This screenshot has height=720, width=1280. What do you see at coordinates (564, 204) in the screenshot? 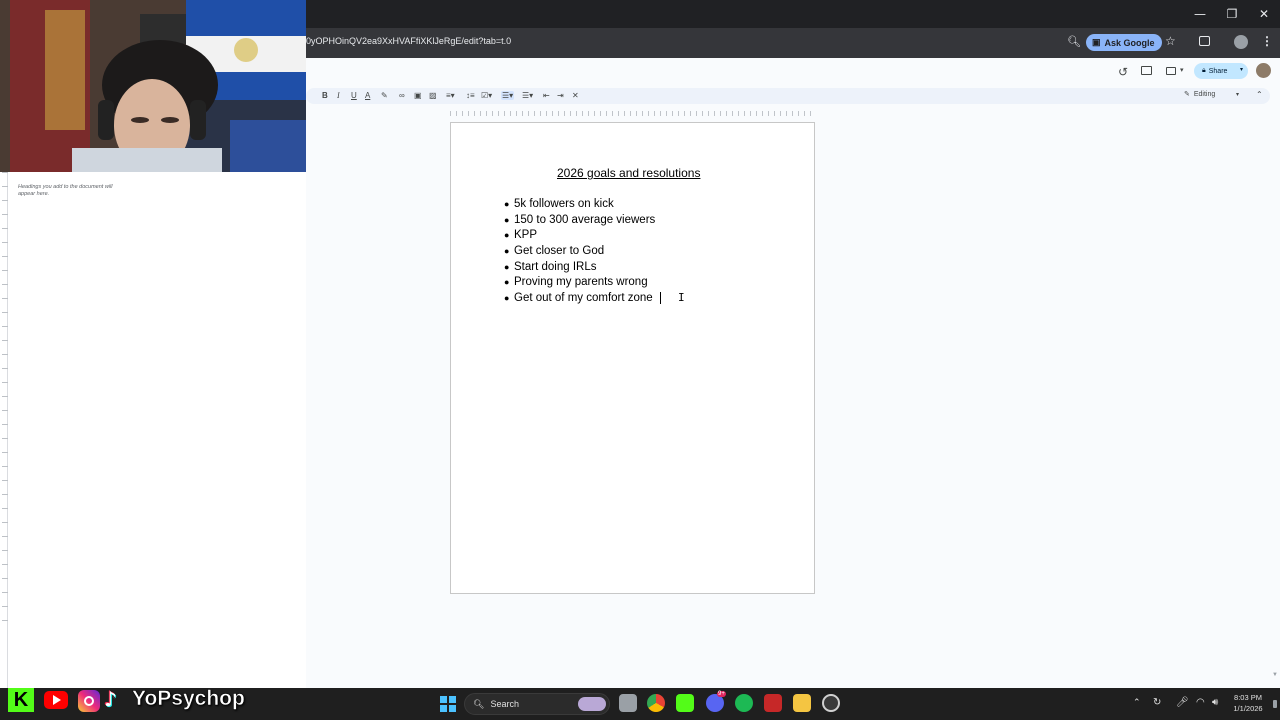
I see `goal-text: 5k followers on kick` at bounding box center [564, 204].